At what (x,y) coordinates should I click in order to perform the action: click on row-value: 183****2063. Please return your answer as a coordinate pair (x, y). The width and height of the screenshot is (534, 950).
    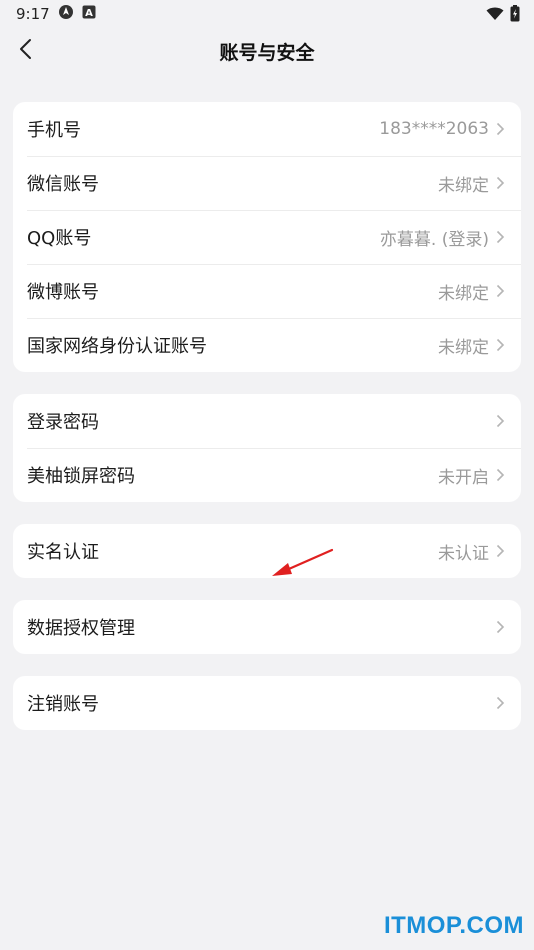
    Looking at the image, I should click on (434, 129).